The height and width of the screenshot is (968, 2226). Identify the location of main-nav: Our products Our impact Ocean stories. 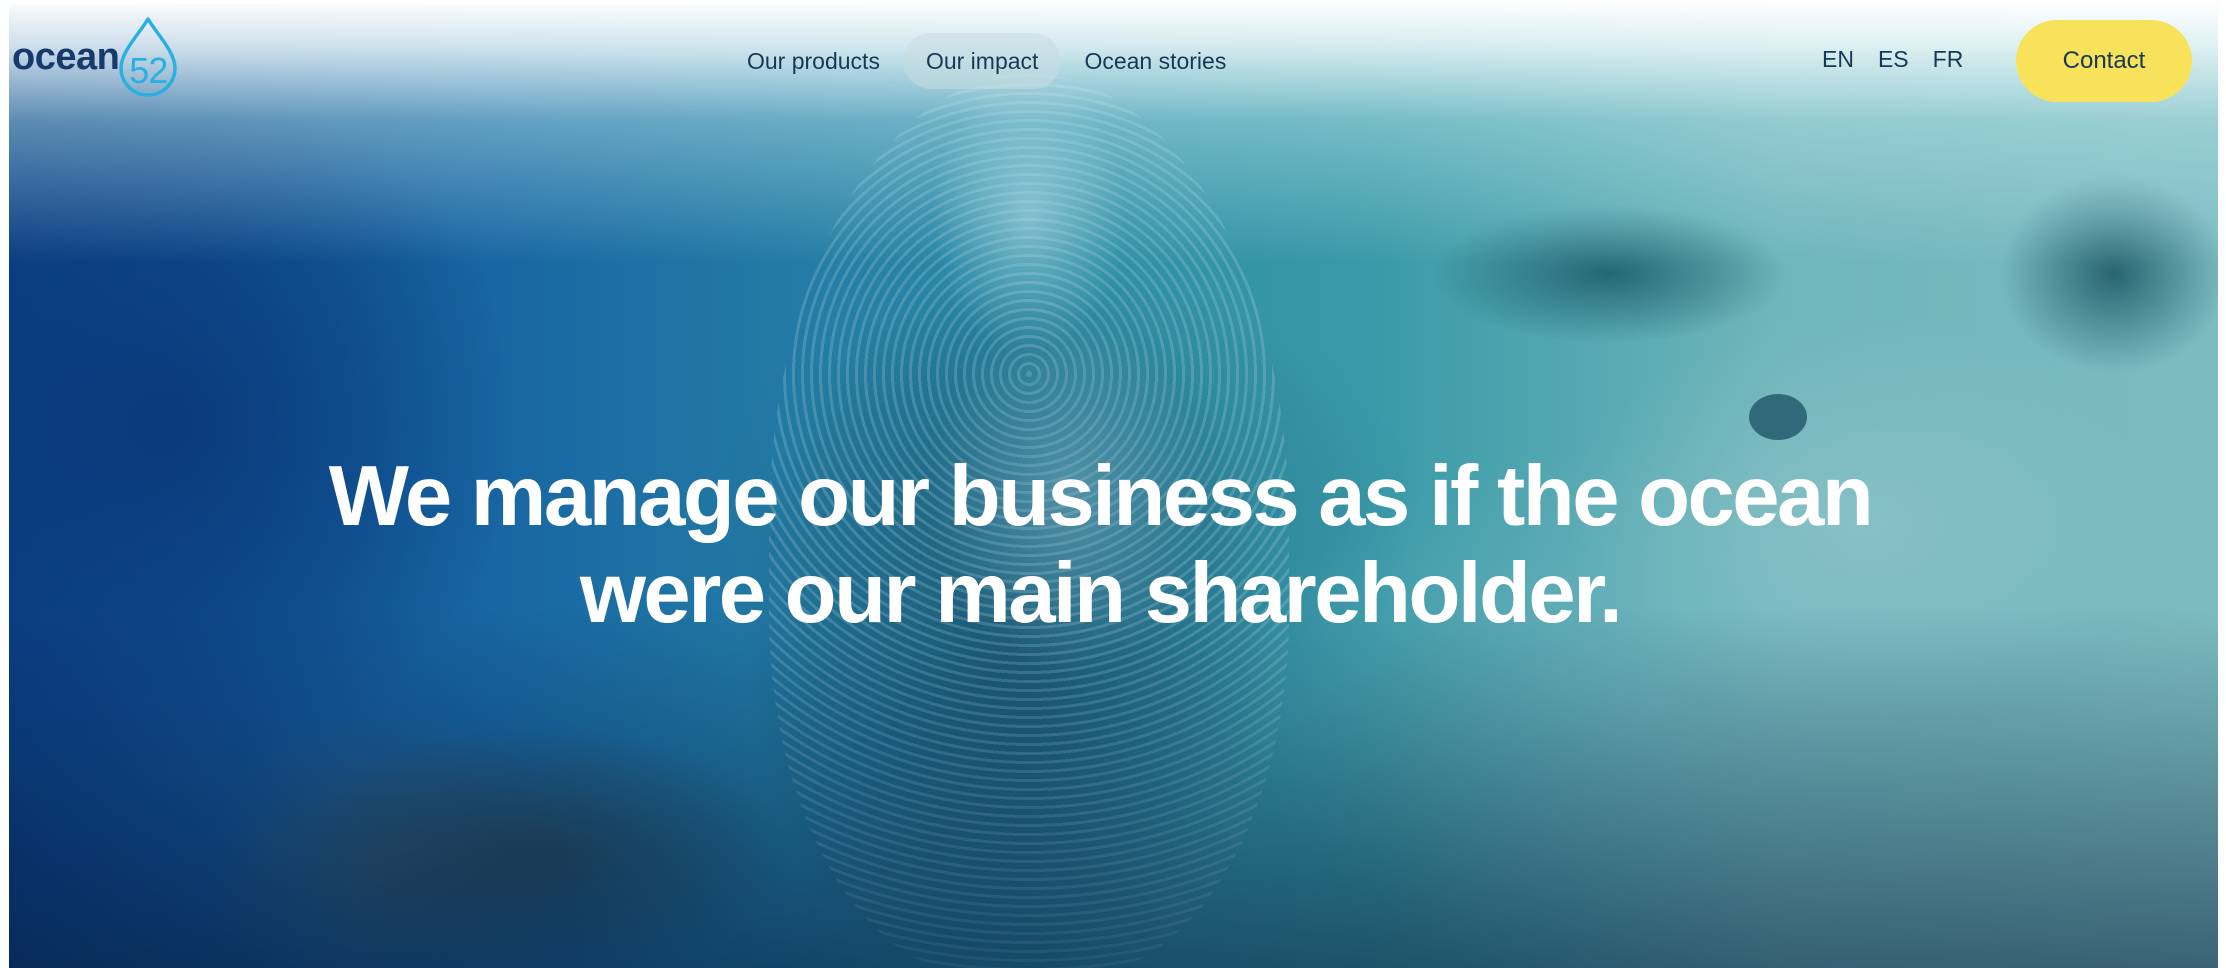
(986, 61).